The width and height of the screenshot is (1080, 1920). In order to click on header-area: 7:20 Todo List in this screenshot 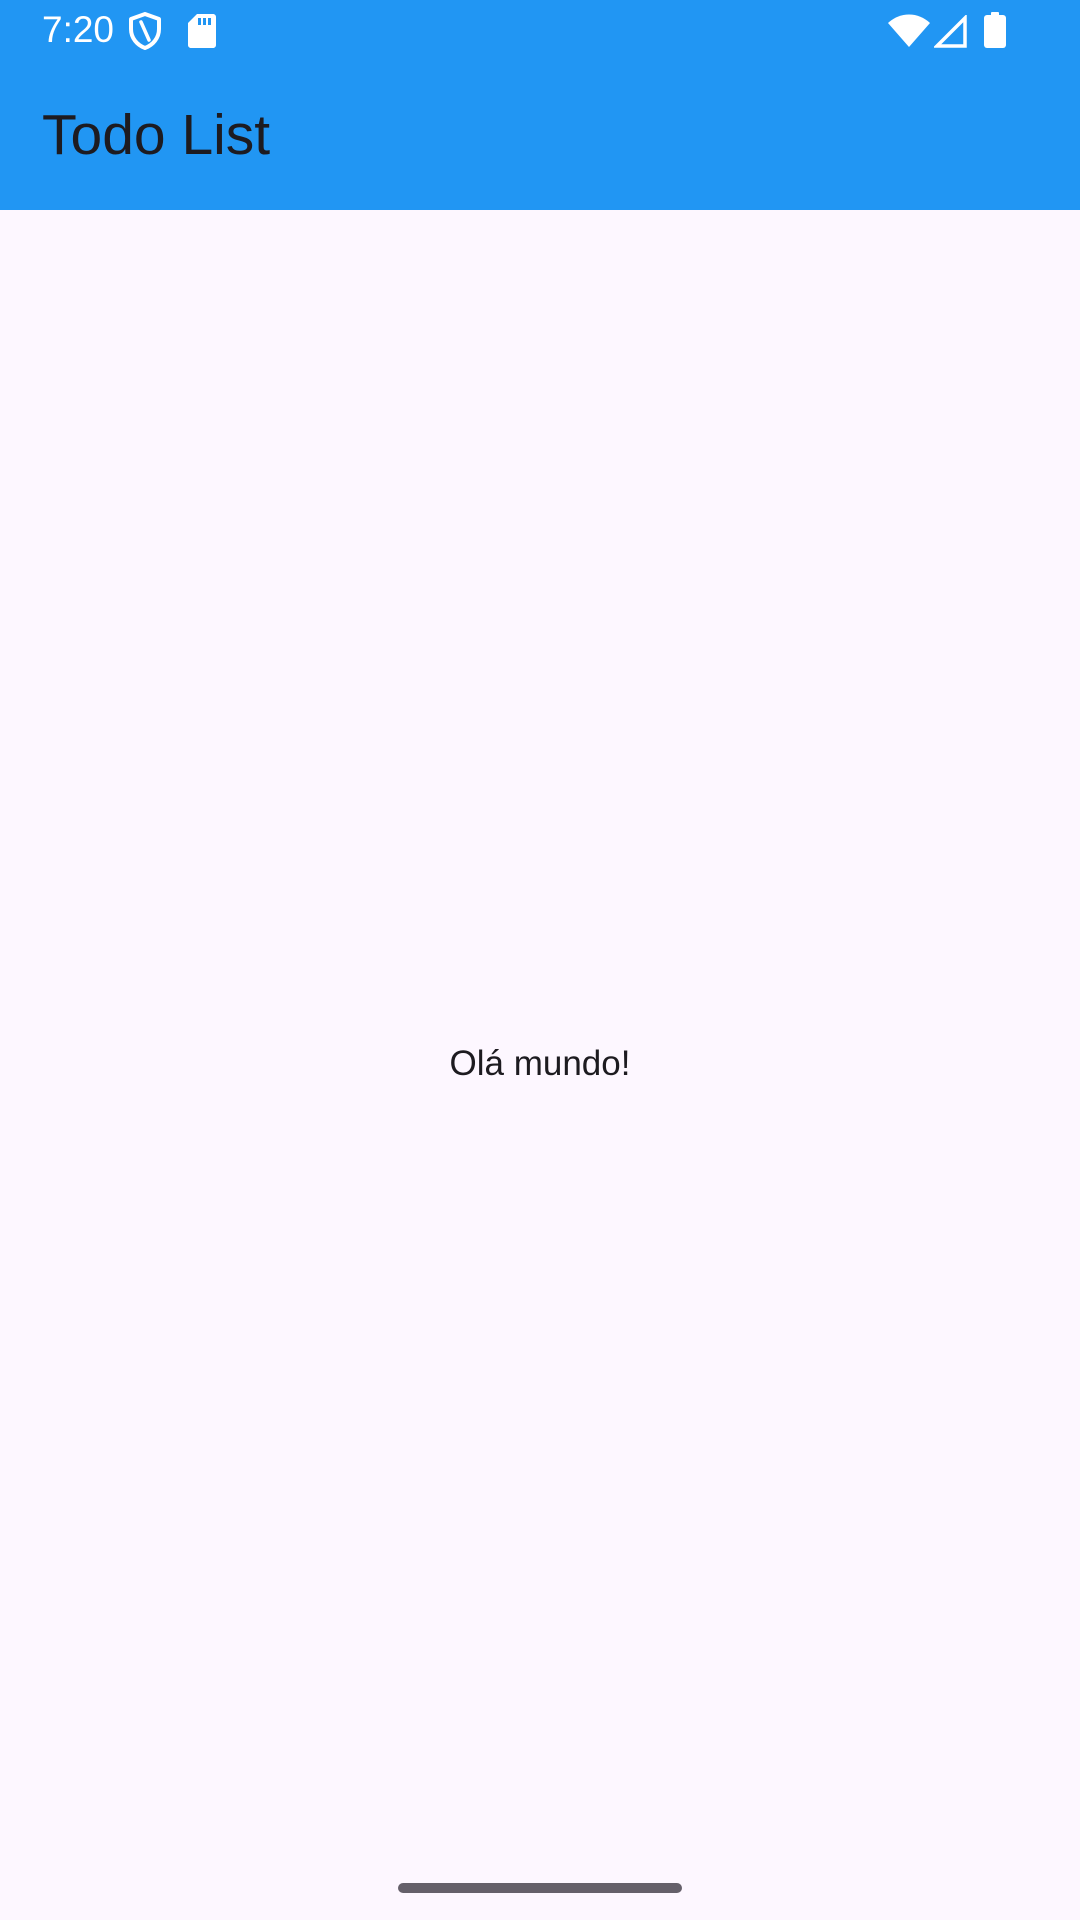, I will do `click(540, 105)`.